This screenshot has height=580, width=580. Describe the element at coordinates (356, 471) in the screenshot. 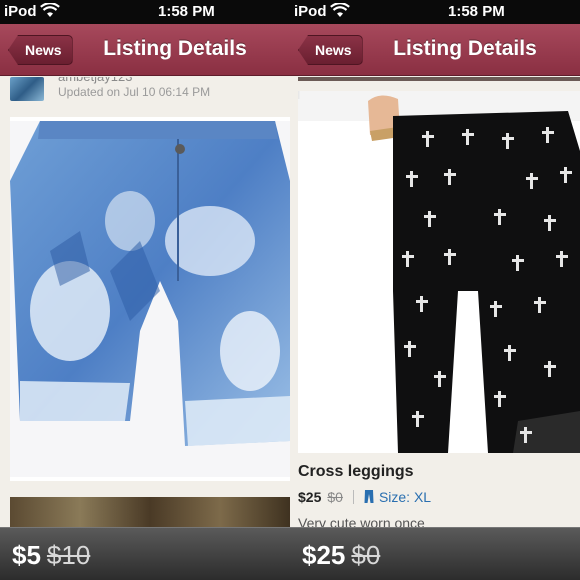

I see `item-title: Cross leggings` at that location.